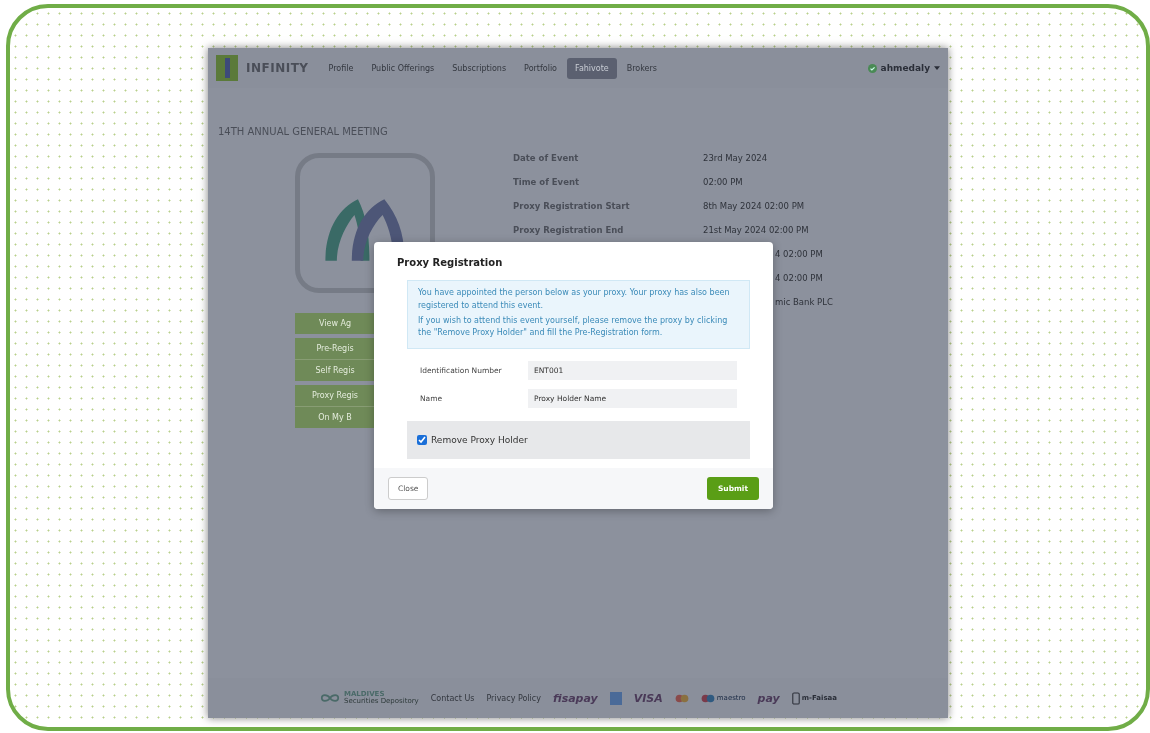 This screenshot has width=1150, height=733. What do you see at coordinates (513, 698) in the screenshot?
I see `footer-link: Privacy Policy` at bounding box center [513, 698].